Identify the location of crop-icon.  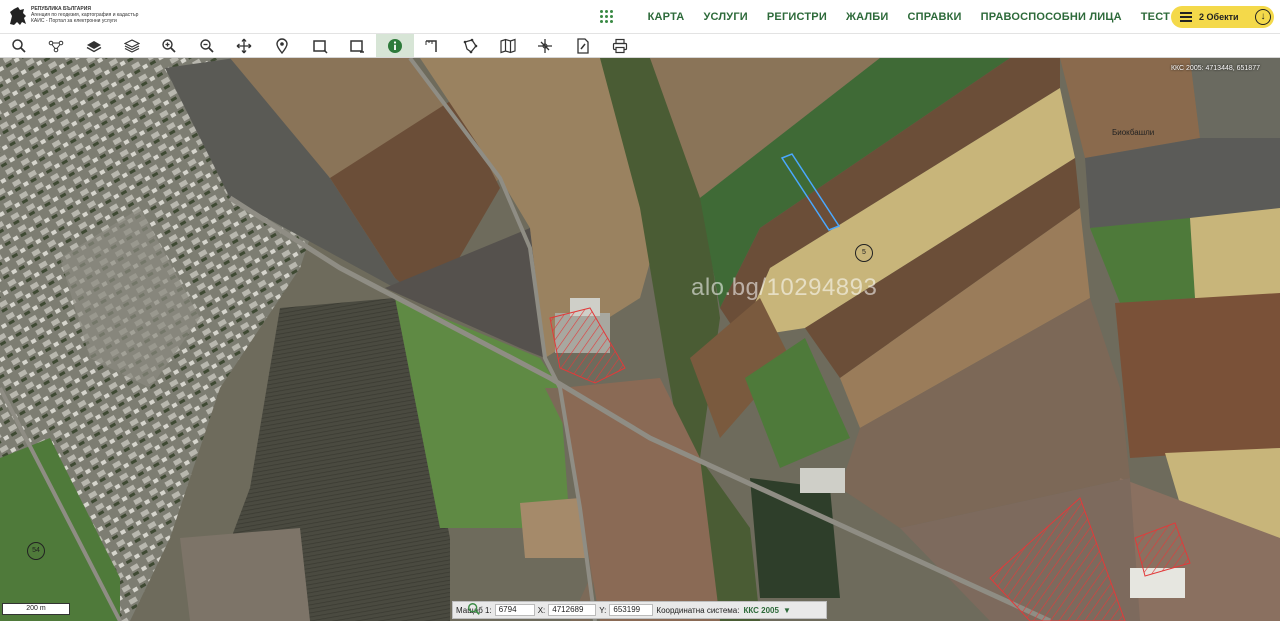
(545, 45).